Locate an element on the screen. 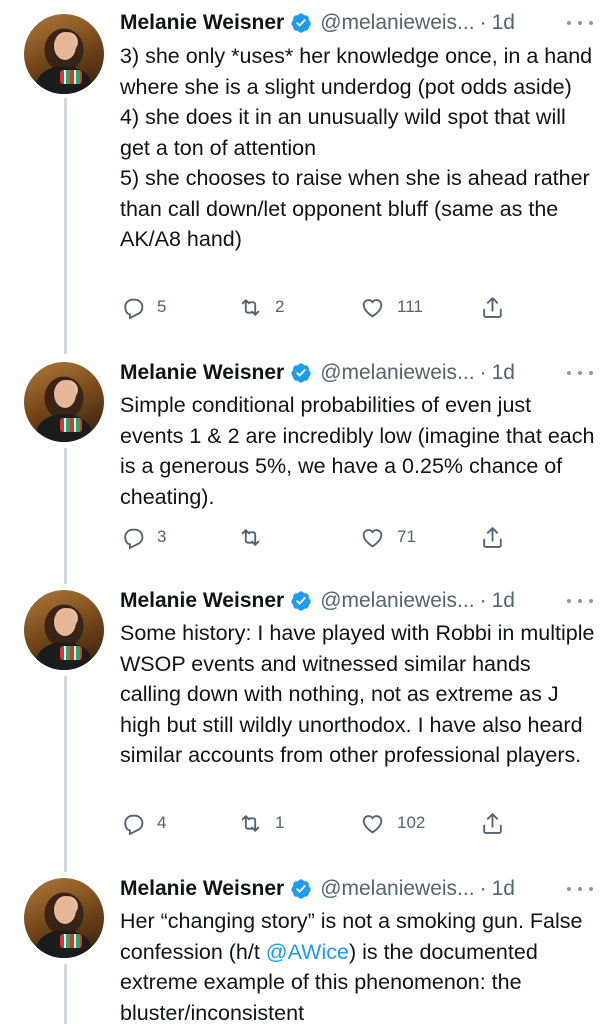  like-count: 71 is located at coordinates (406, 536).